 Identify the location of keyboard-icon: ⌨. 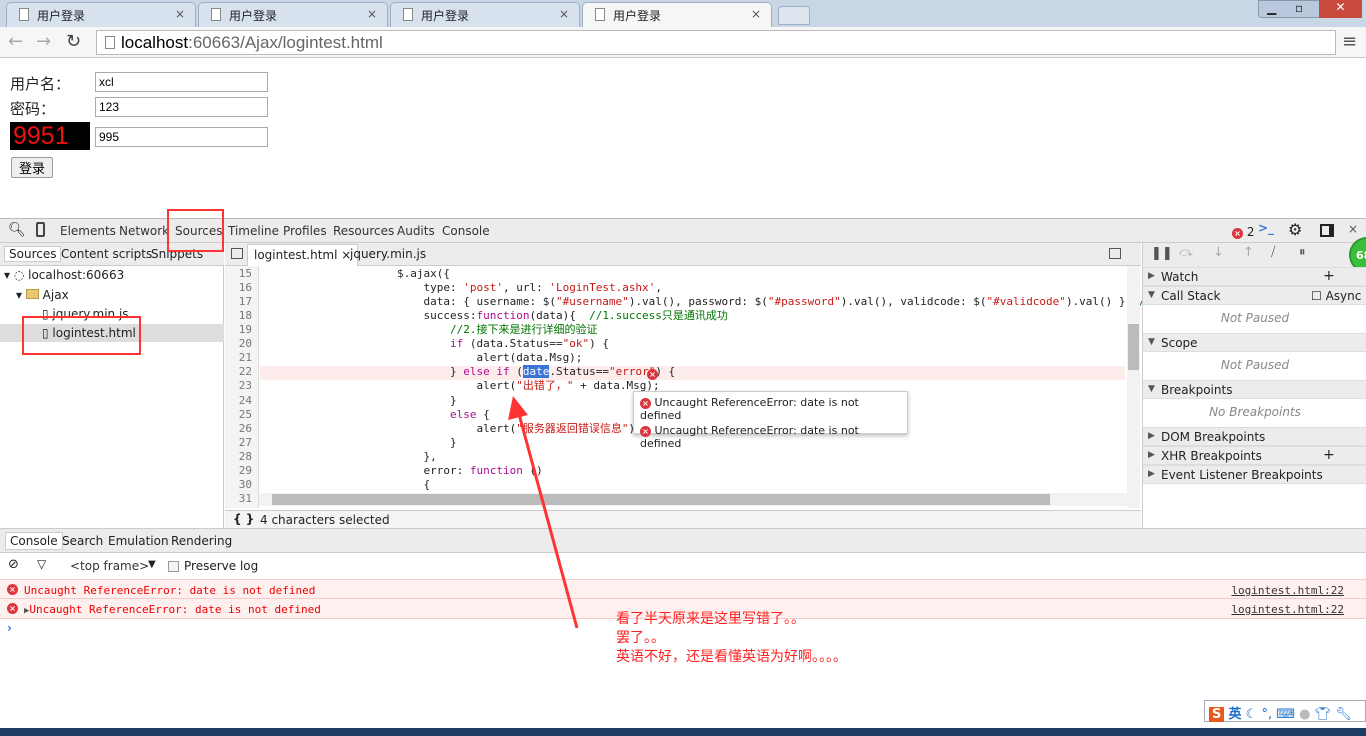
(1285, 714).